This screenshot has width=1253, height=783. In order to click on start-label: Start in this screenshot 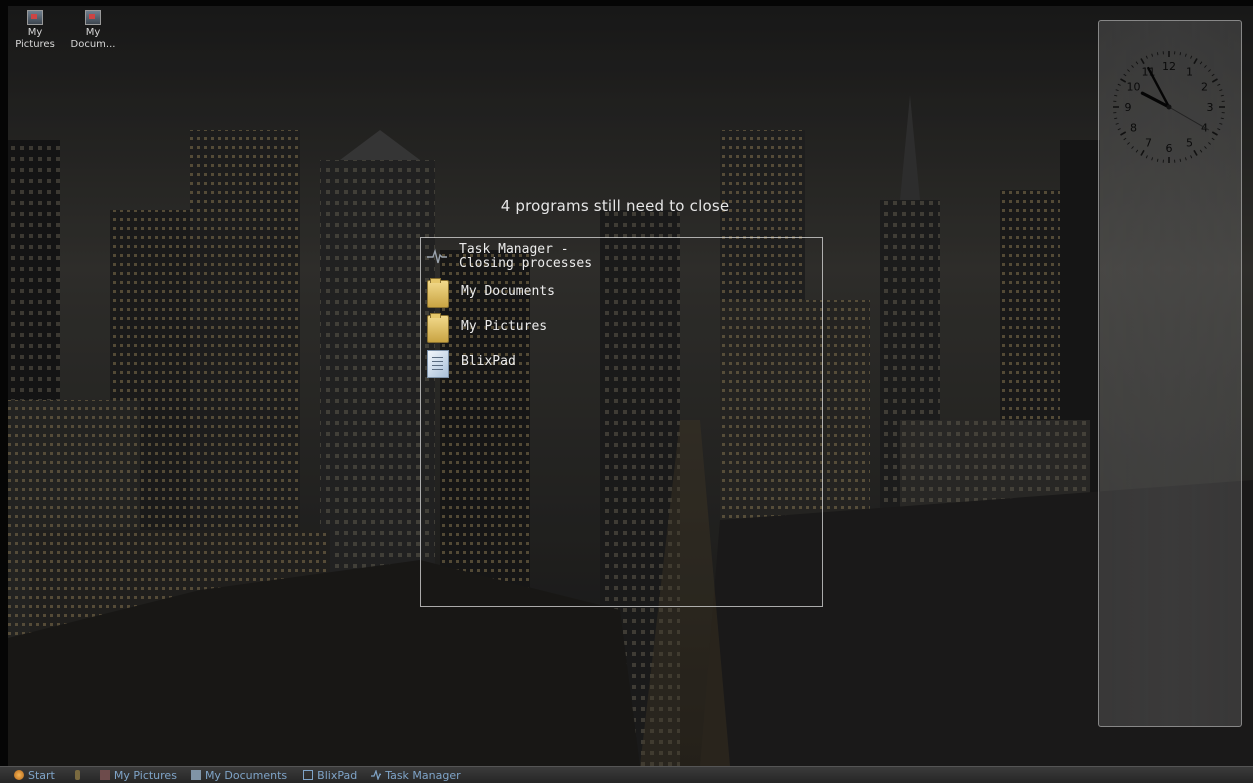, I will do `click(41, 775)`.